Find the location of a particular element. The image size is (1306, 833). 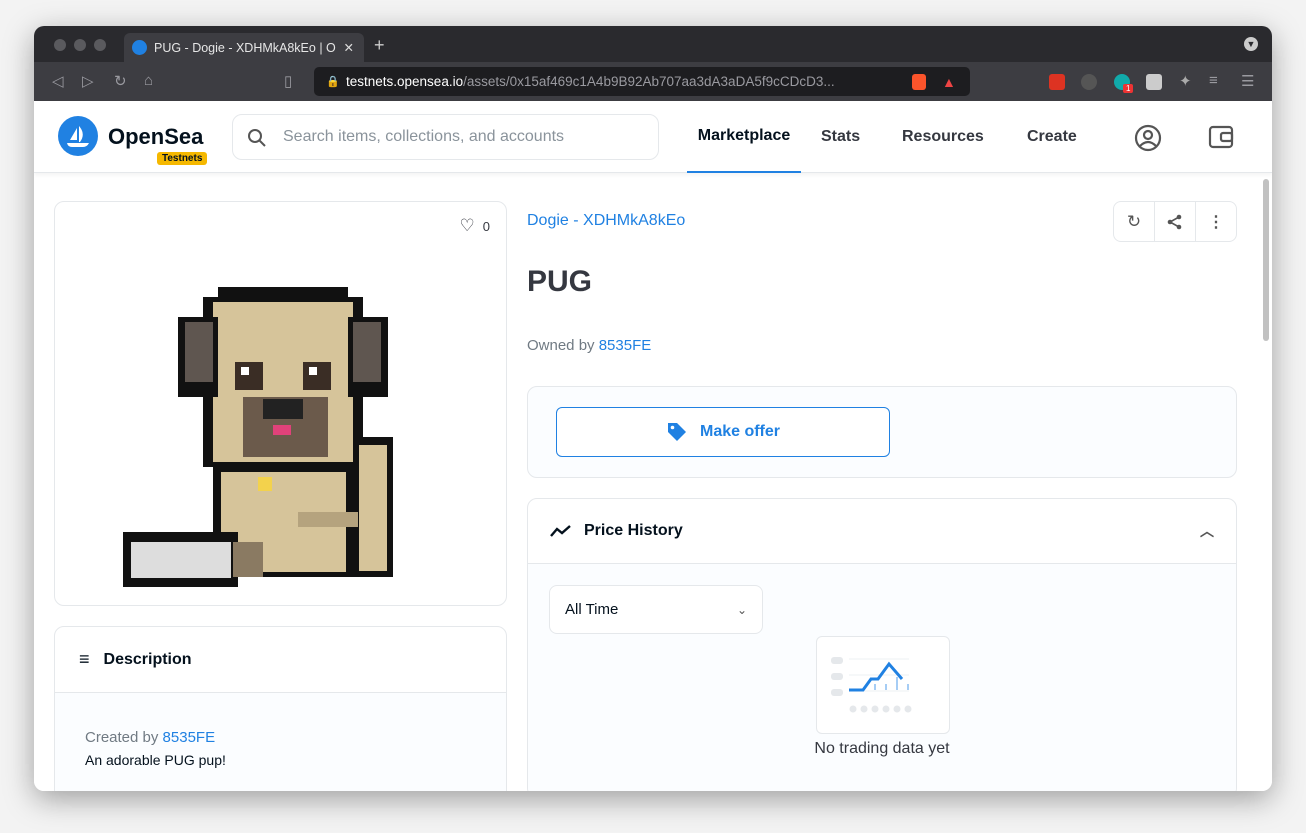

reload-icon: ↻ is located at coordinates (120, 81).